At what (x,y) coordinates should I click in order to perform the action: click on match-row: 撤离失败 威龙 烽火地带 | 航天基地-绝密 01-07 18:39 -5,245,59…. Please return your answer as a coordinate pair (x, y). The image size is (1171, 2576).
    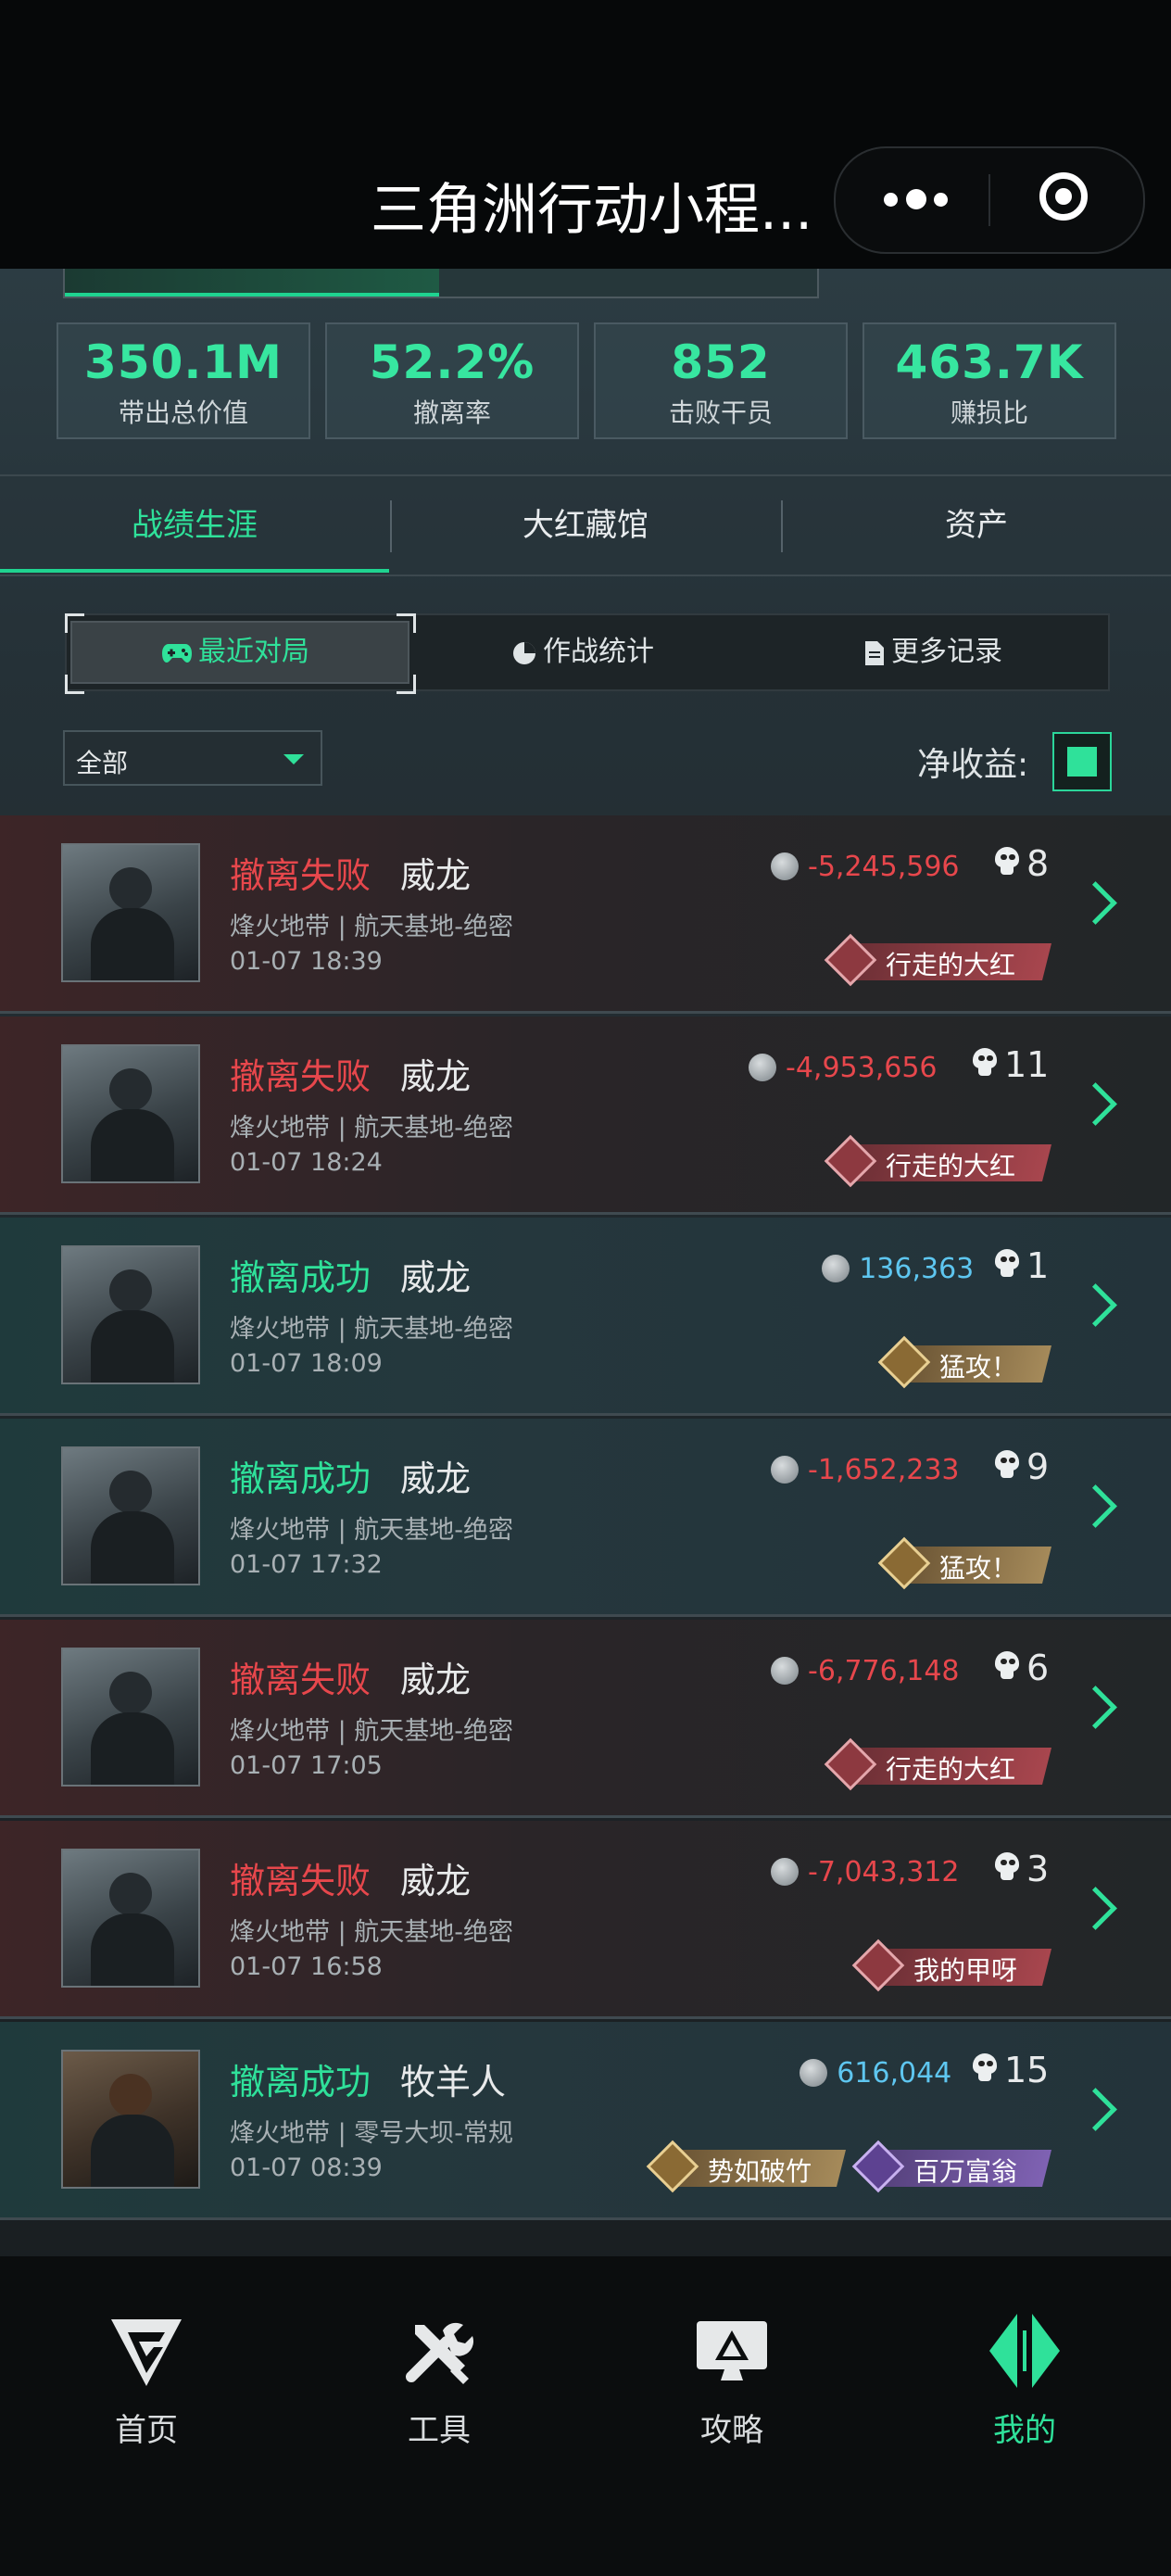
    Looking at the image, I should click on (585, 914).